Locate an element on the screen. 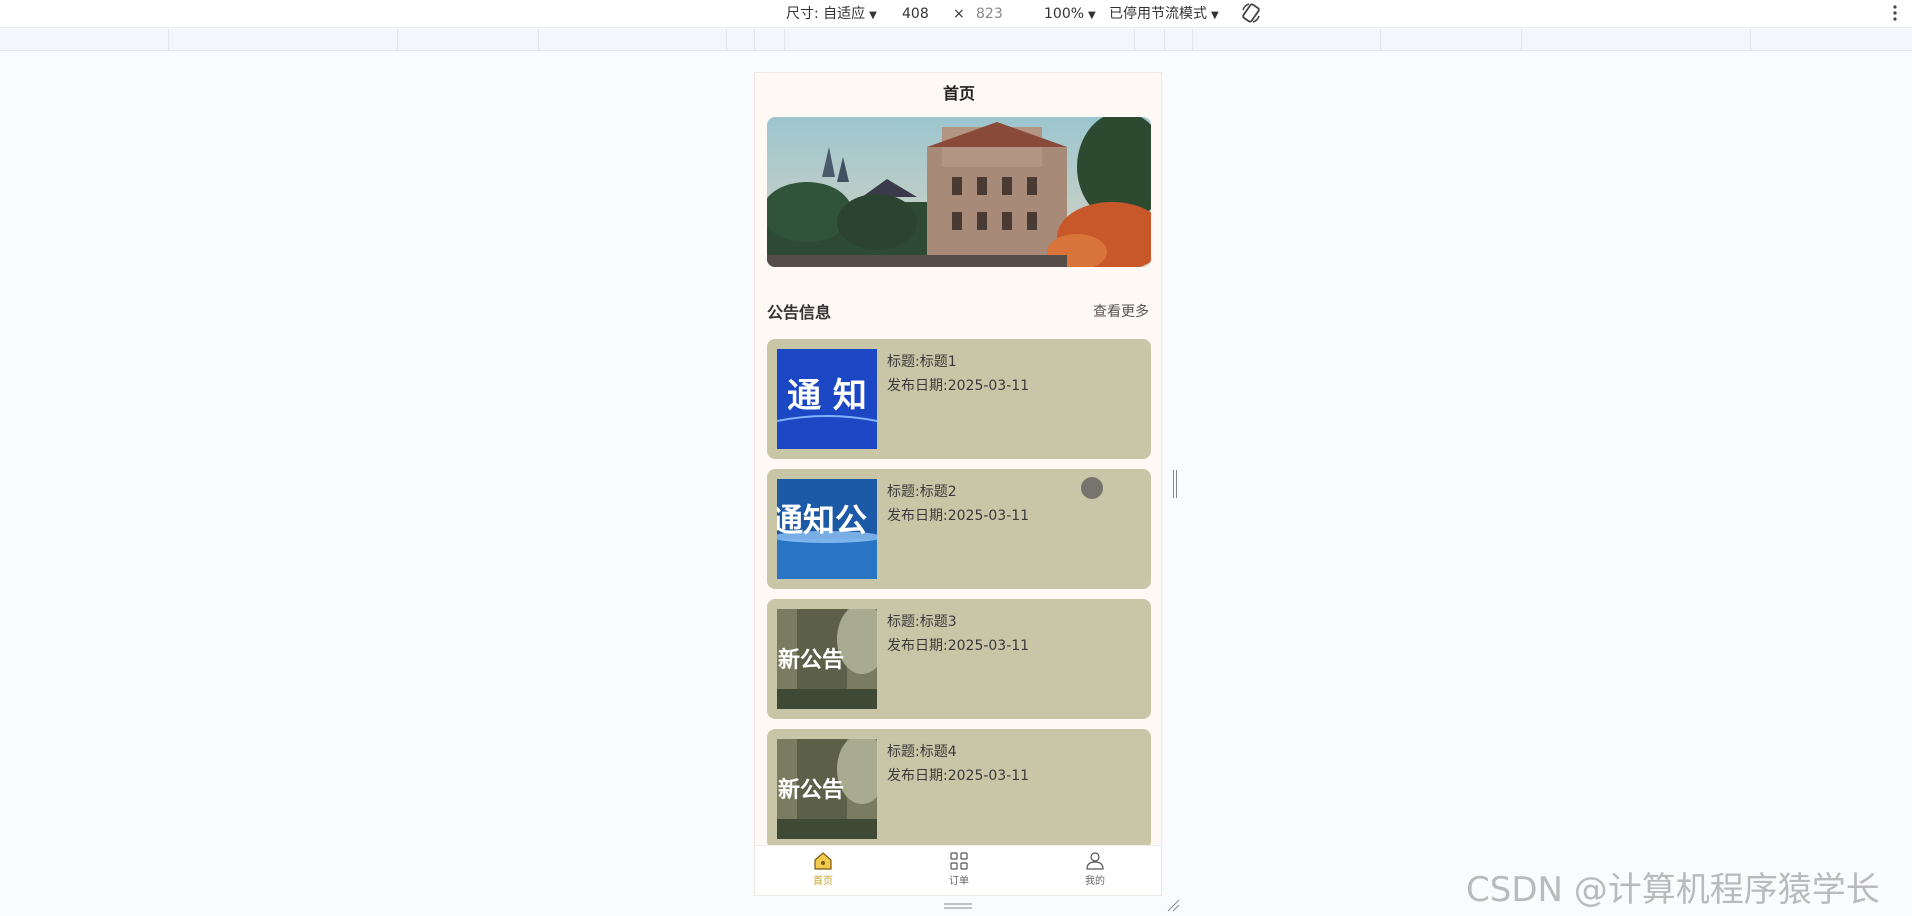 The height and width of the screenshot is (916, 1912). zoom-label: 100% is located at coordinates (1064, 14).